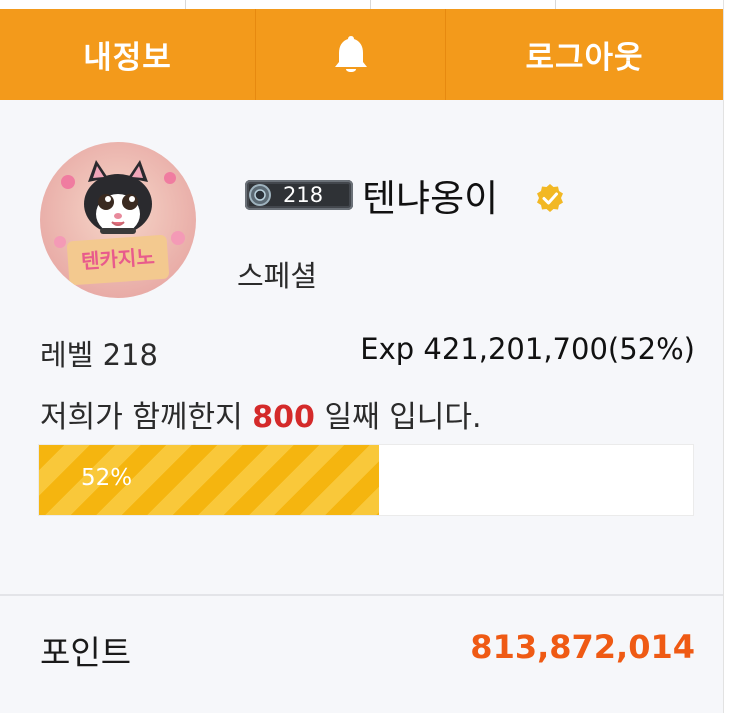 Image resolution: width=739 pixels, height=713 pixels. What do you see at coordinates (731, 356) in the screenshot?
I see `scroll-edge` at bounding box center [731, 356].